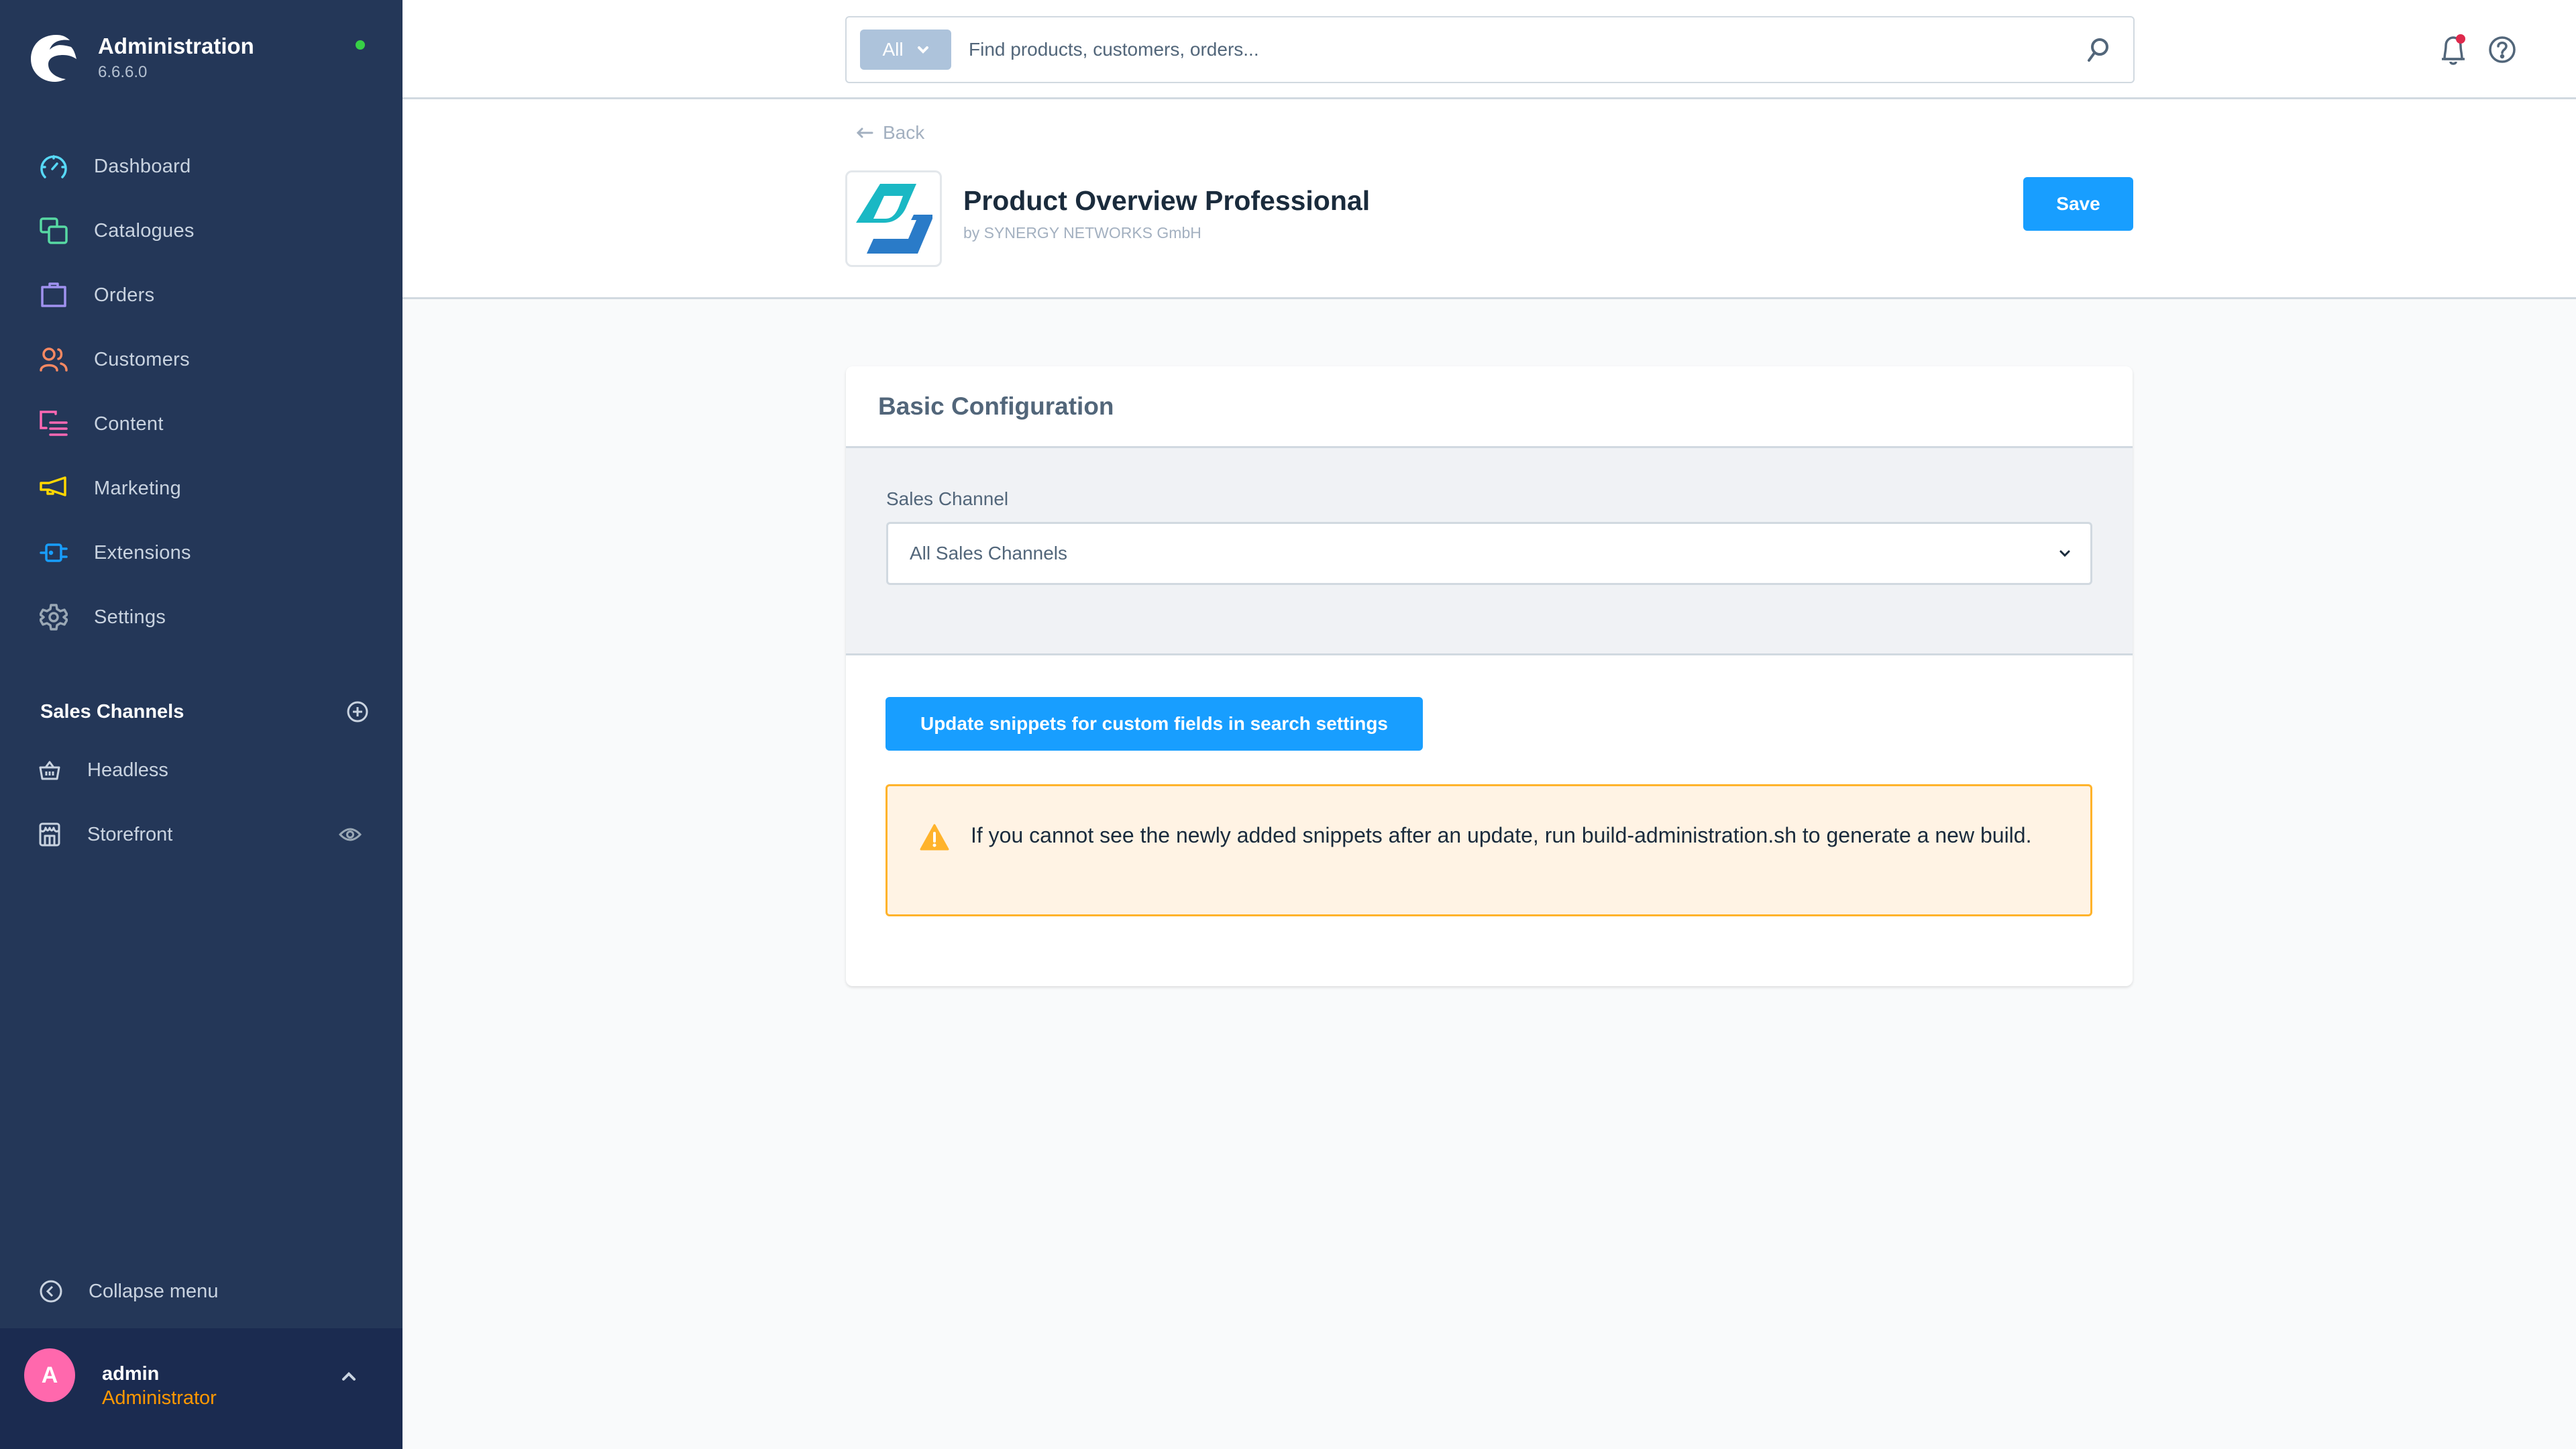  Describe the element at coordinates (201, 166) in the screenshot. I see `sidebar-item-dashboard: Dashboard` at that location.